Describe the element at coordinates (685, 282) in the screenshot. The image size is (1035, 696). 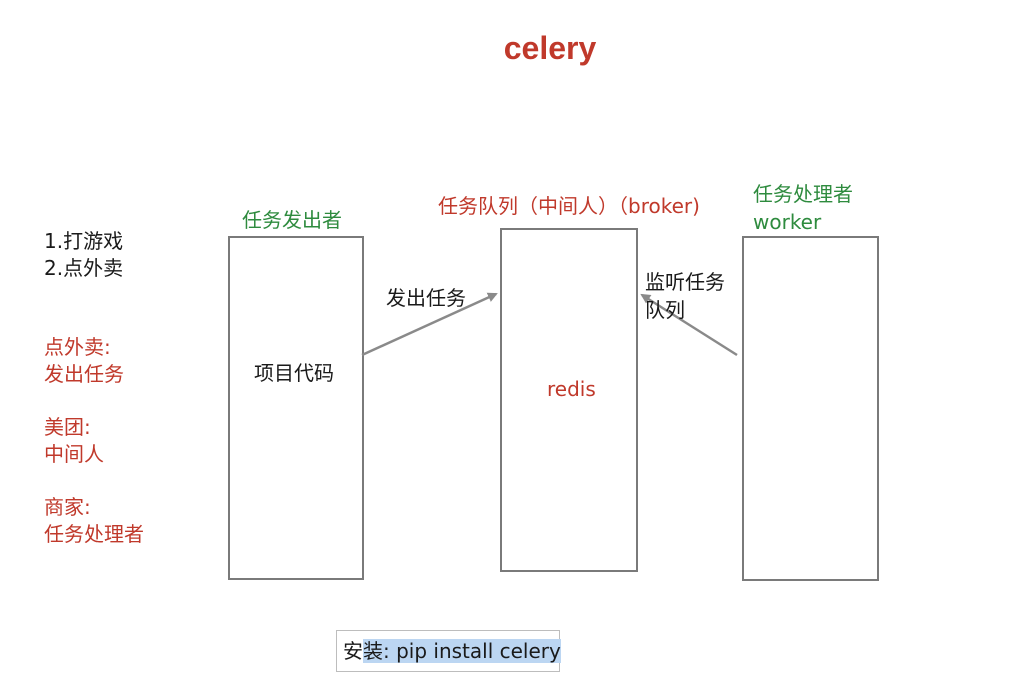
I see `listen-label-line: 监听任务` at that location.